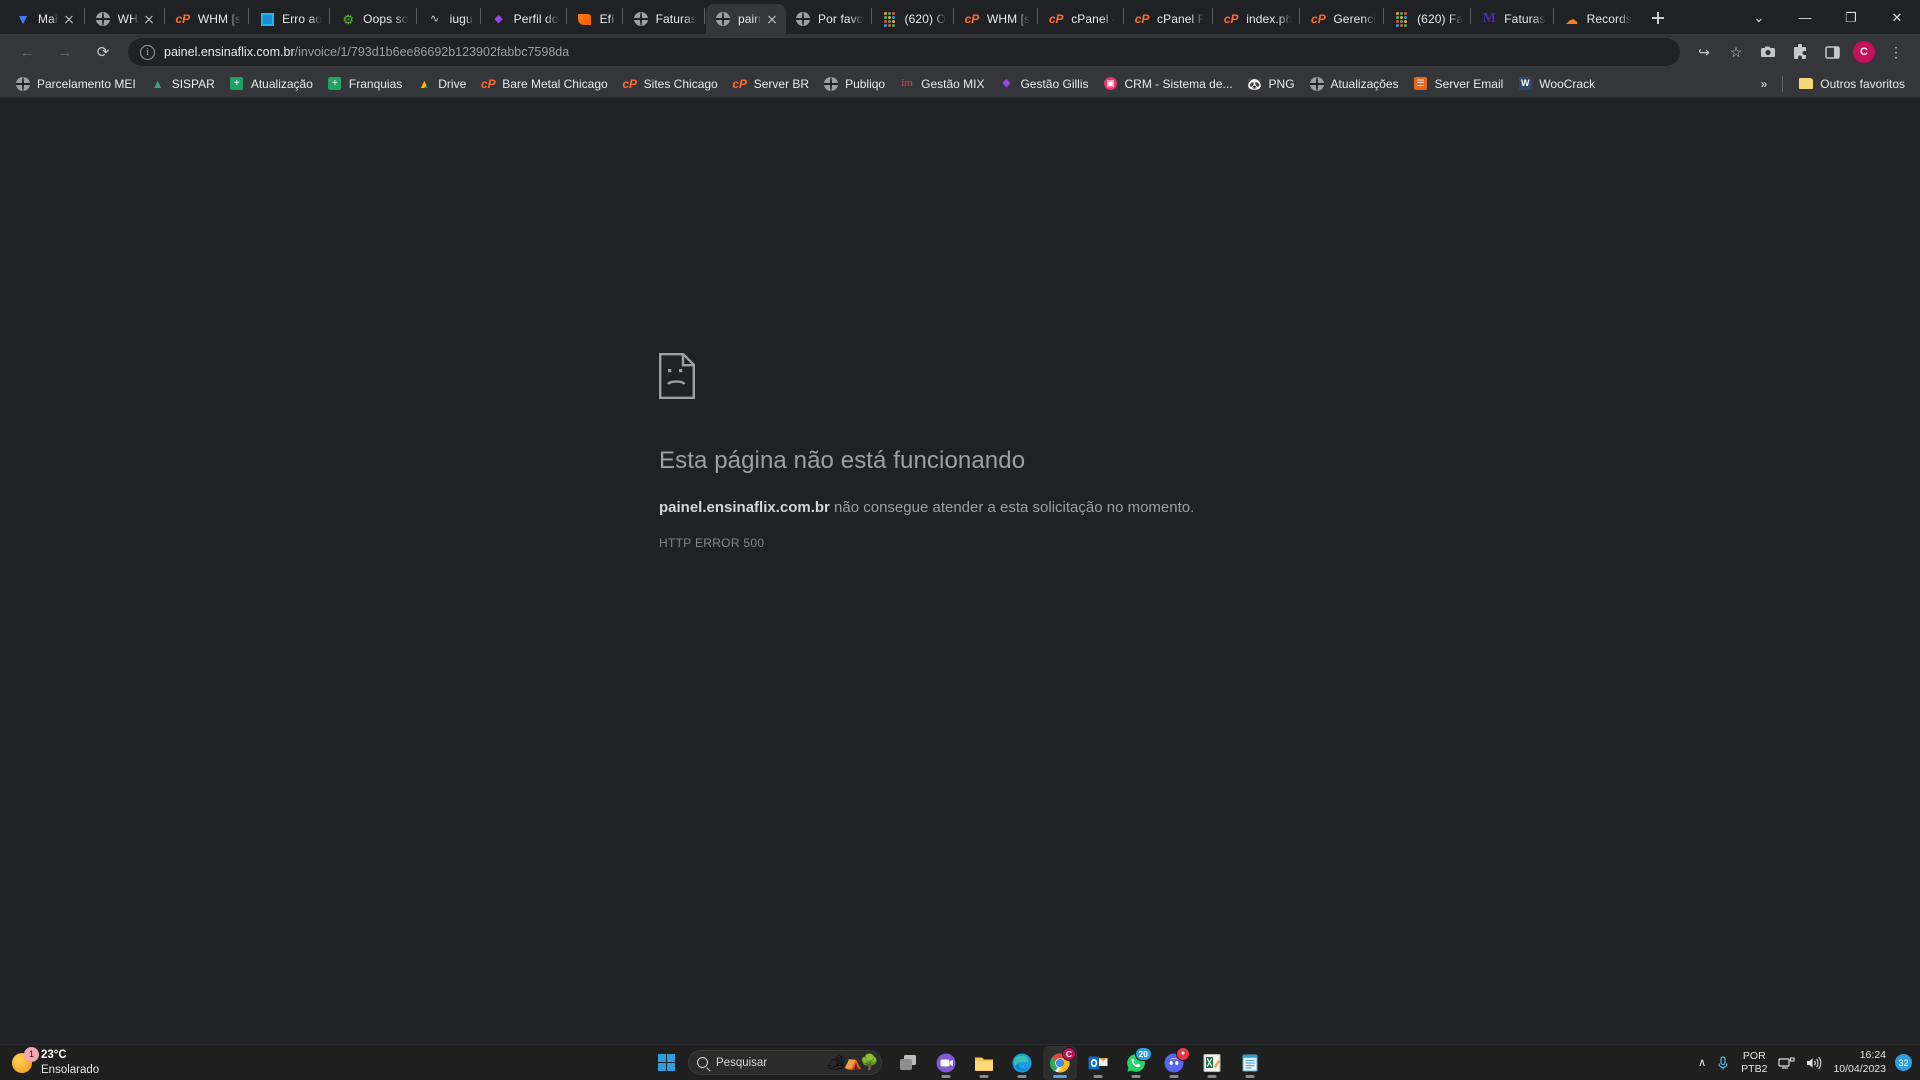 The width and height of the screenshot is (1920, 1080). What do you see at coordinates (908, 1063) in the screenshot?
I see `taskbar-app-task-view` at bounding box center [908, 1063].